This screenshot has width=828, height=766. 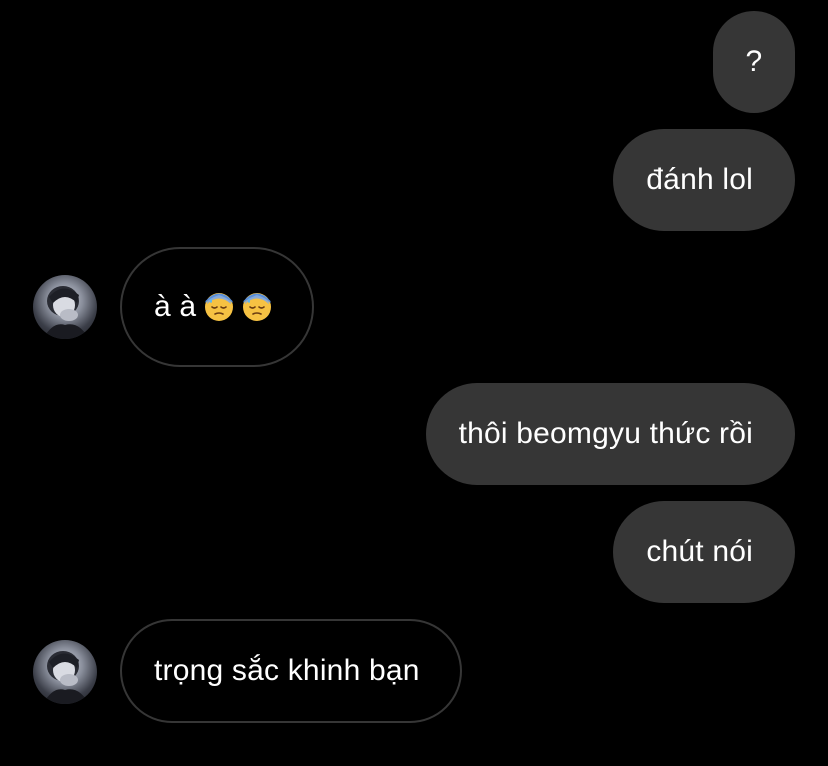 I want to click on message-bubble-sent: chút nói, so click(x=704, y=552).